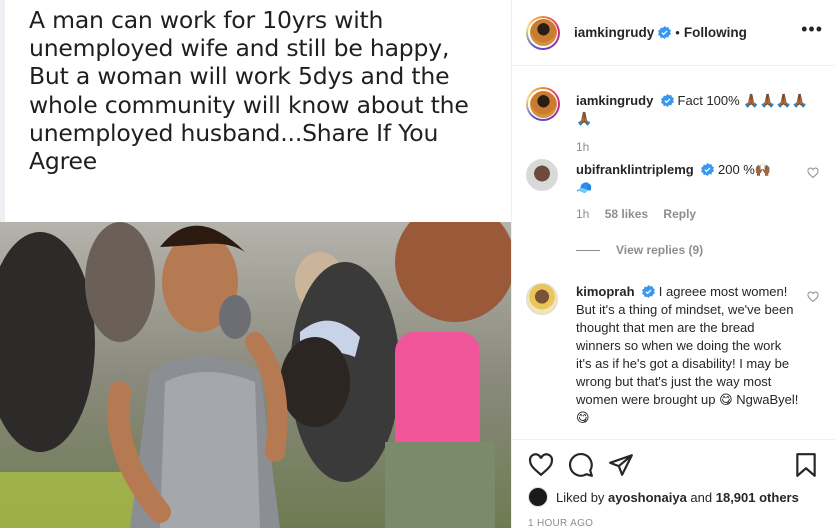 The image size is (835, 528). I want to click on comment-likes: 58 likes, so click(626, 214).